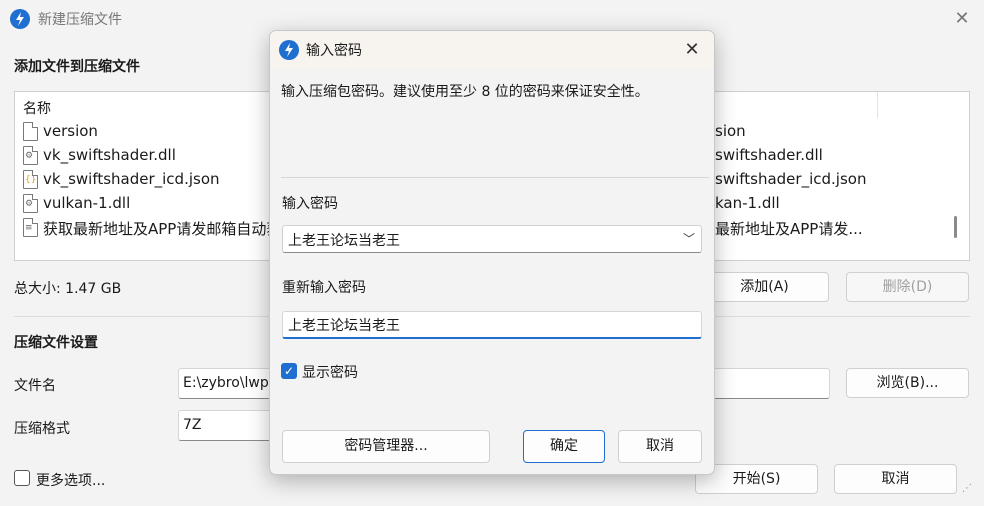 The width and height of the screenshot is (984, 506). What do you see at coordinates (80, 20) in the screenshot?
I see `main-window-title: 新建压缩文件` at bounding box center [80, 20].